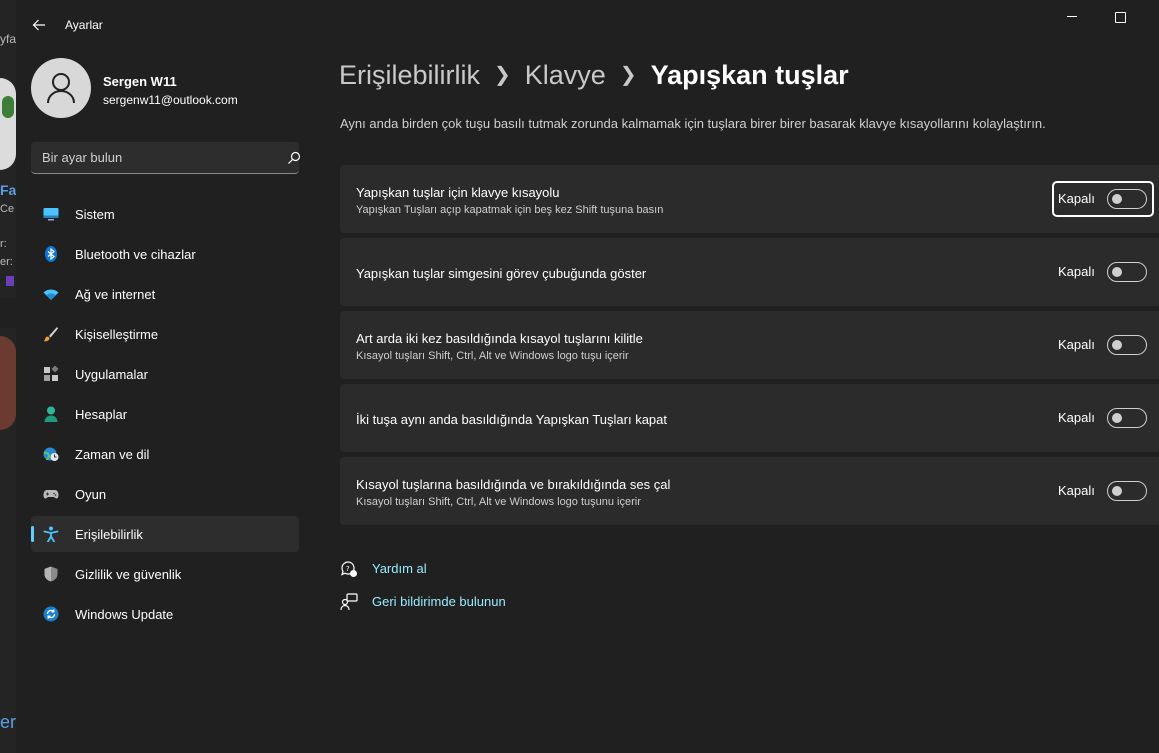 The image size is (1159, 753). What do you see at coordinates (51, 574) in the screenshot?
I see `shield-icon` at bounding box center [51, 574].